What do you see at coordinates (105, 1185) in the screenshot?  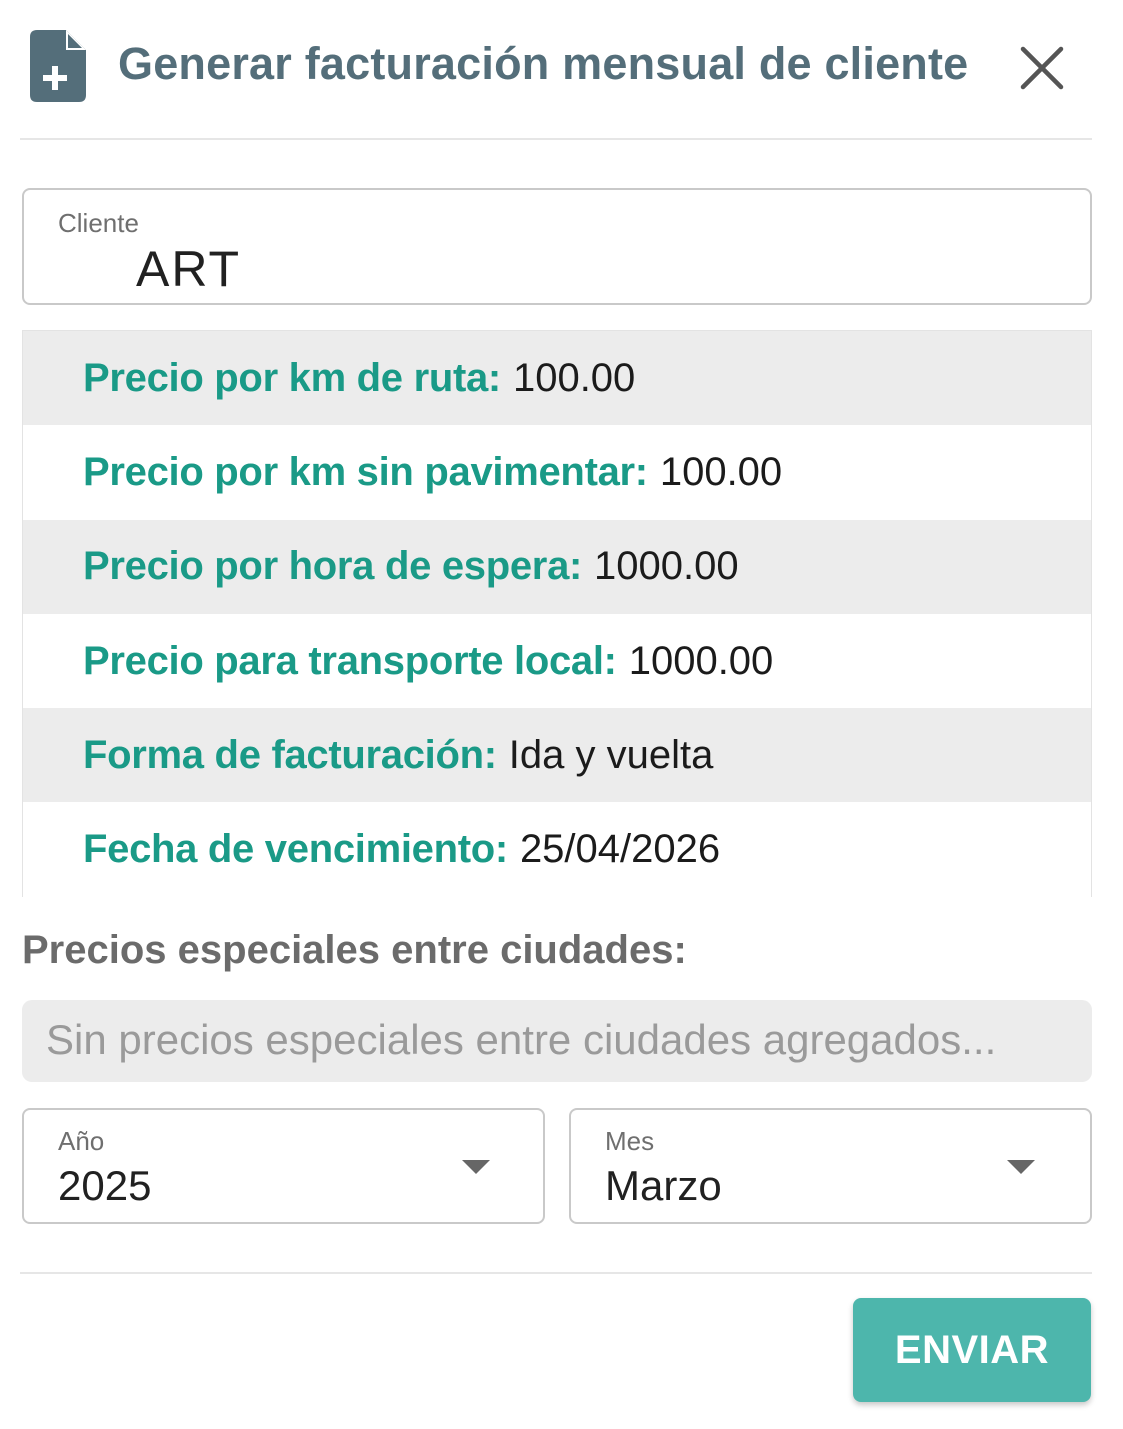 I see `year-select-value: 2025` at bounding box center [105, 1185].